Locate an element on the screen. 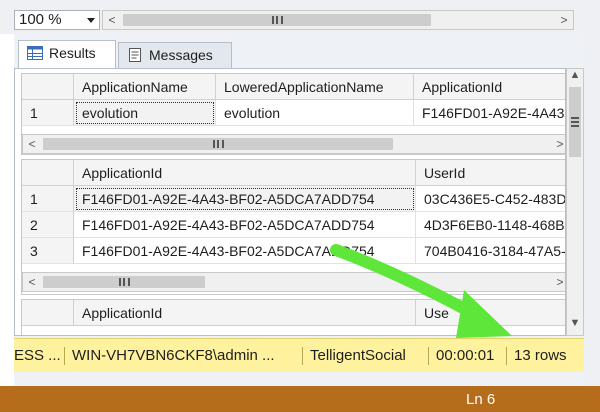 This screenshot has height=412, width=600. column-header: UserId is located at coordinates (490, 173).